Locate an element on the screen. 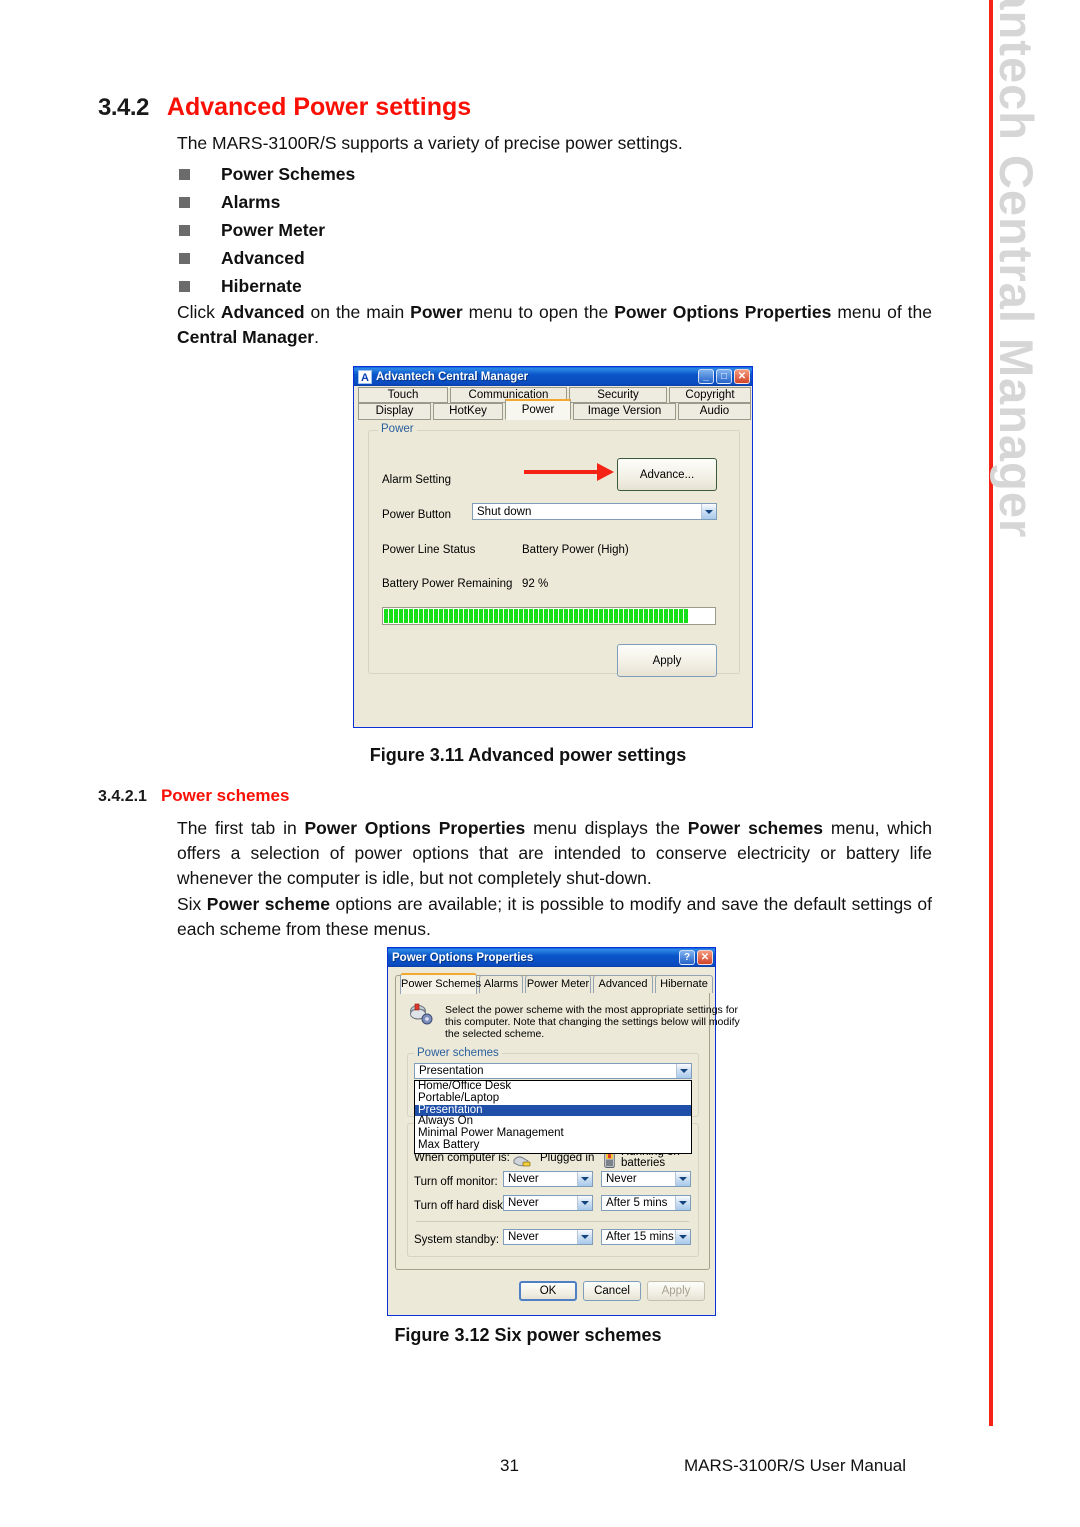 The width and height of the screenshot is (1080, 1527). instr-h: Central Manager is located at coordinates (246, 337).